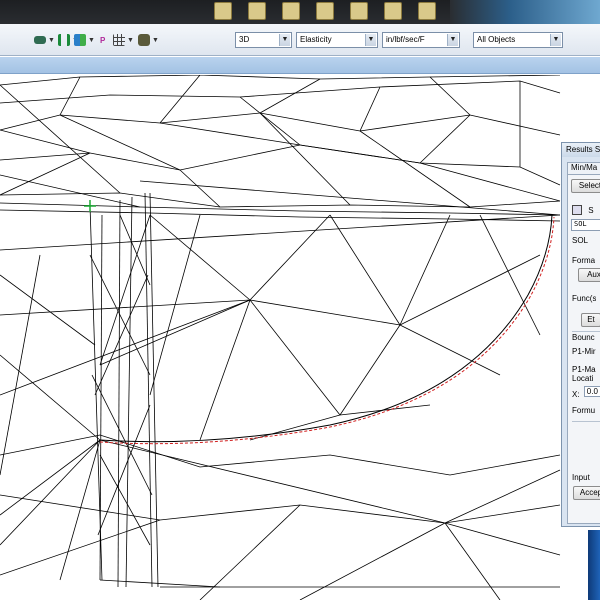  I want to click on view-mode-select: 3D ▼, so click(263, 40).